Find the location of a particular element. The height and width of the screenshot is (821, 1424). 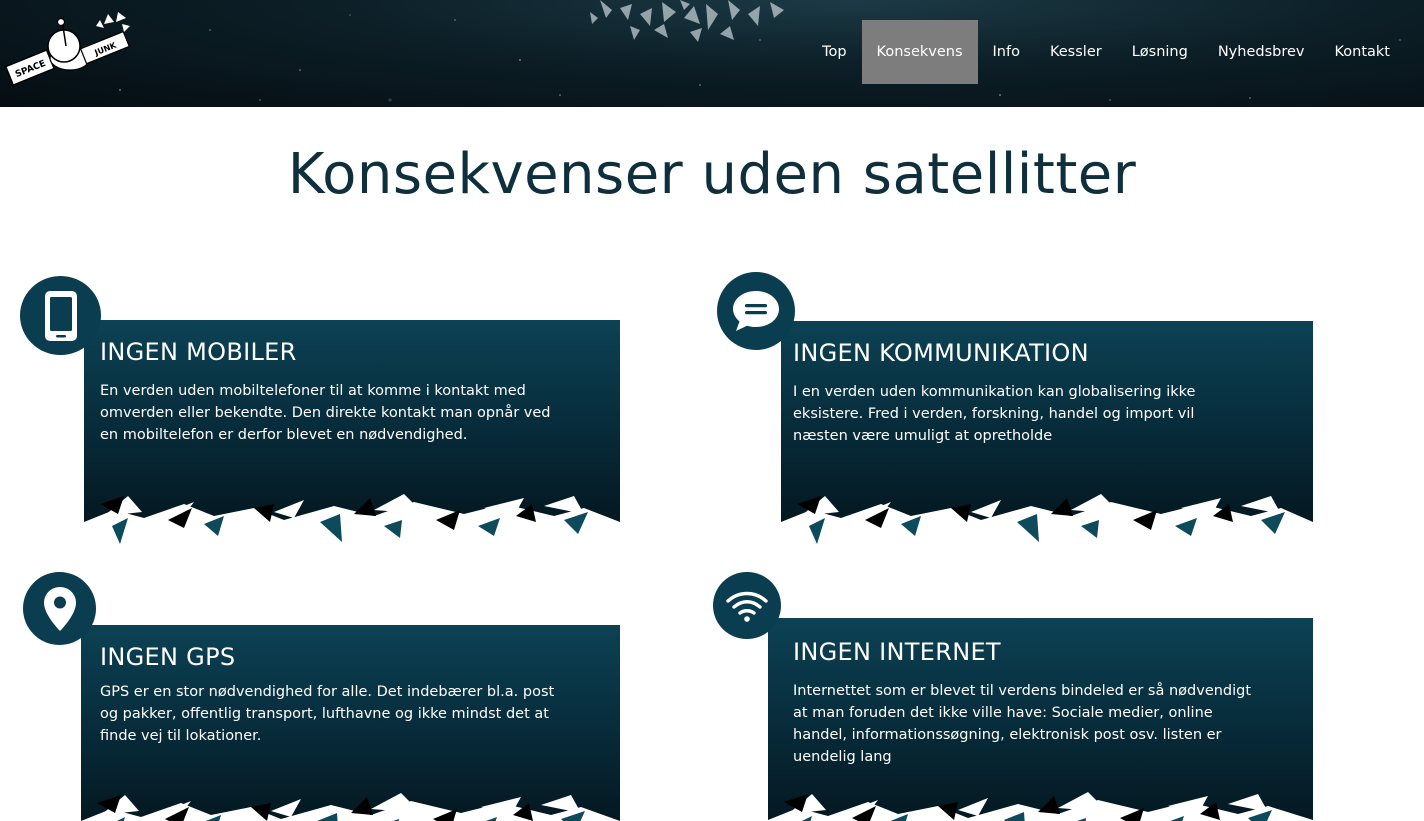

location-pin-icon is located at coordinates (59, 608).